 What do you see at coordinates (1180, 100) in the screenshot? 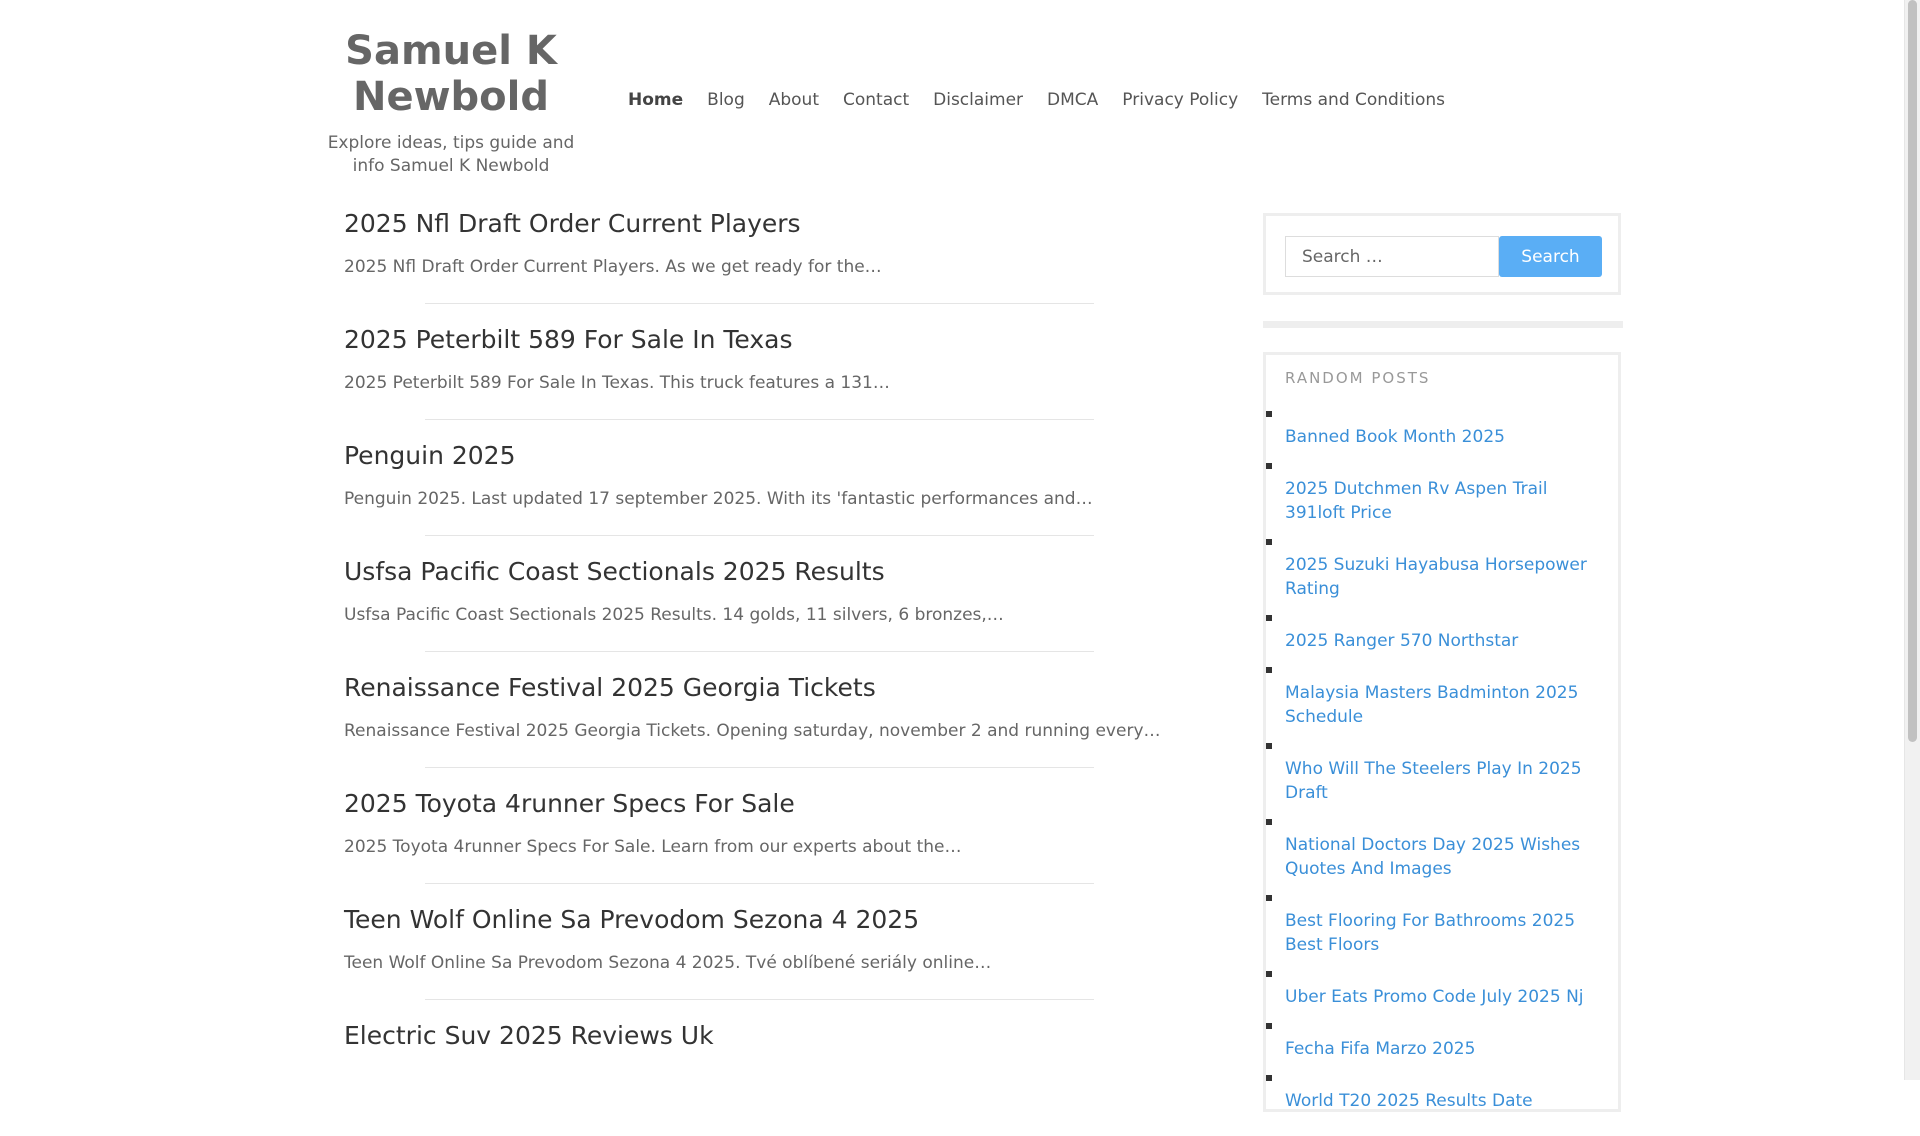
I see `nav-item-privacy-policy: Privacy Policy` at bounding box center [1180, 100].